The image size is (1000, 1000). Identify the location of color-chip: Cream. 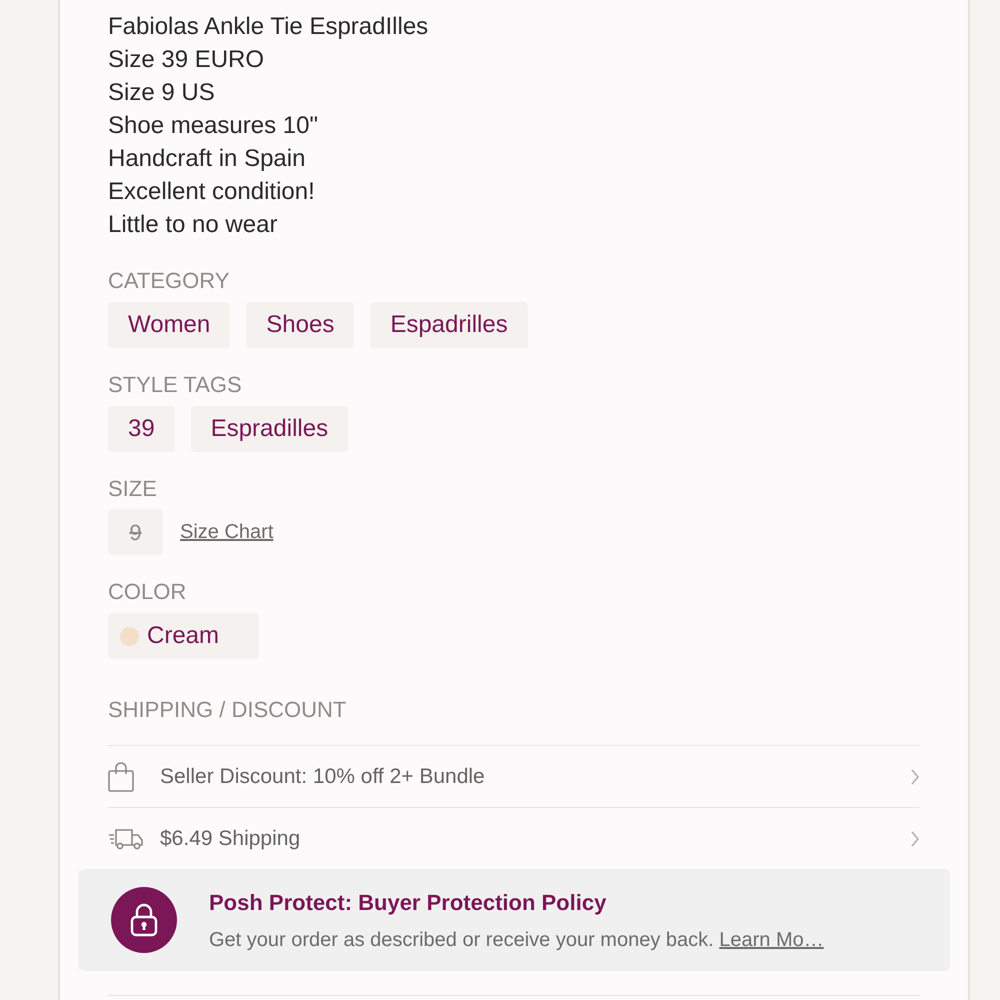
(184, 636).